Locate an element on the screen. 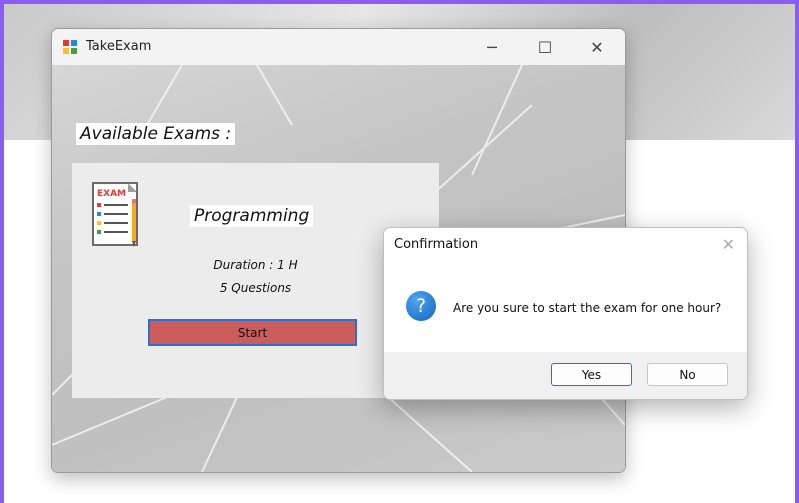 This screenshot has width=799, height=503. maximize-button: ☐ is located at coordinates (545, 47).